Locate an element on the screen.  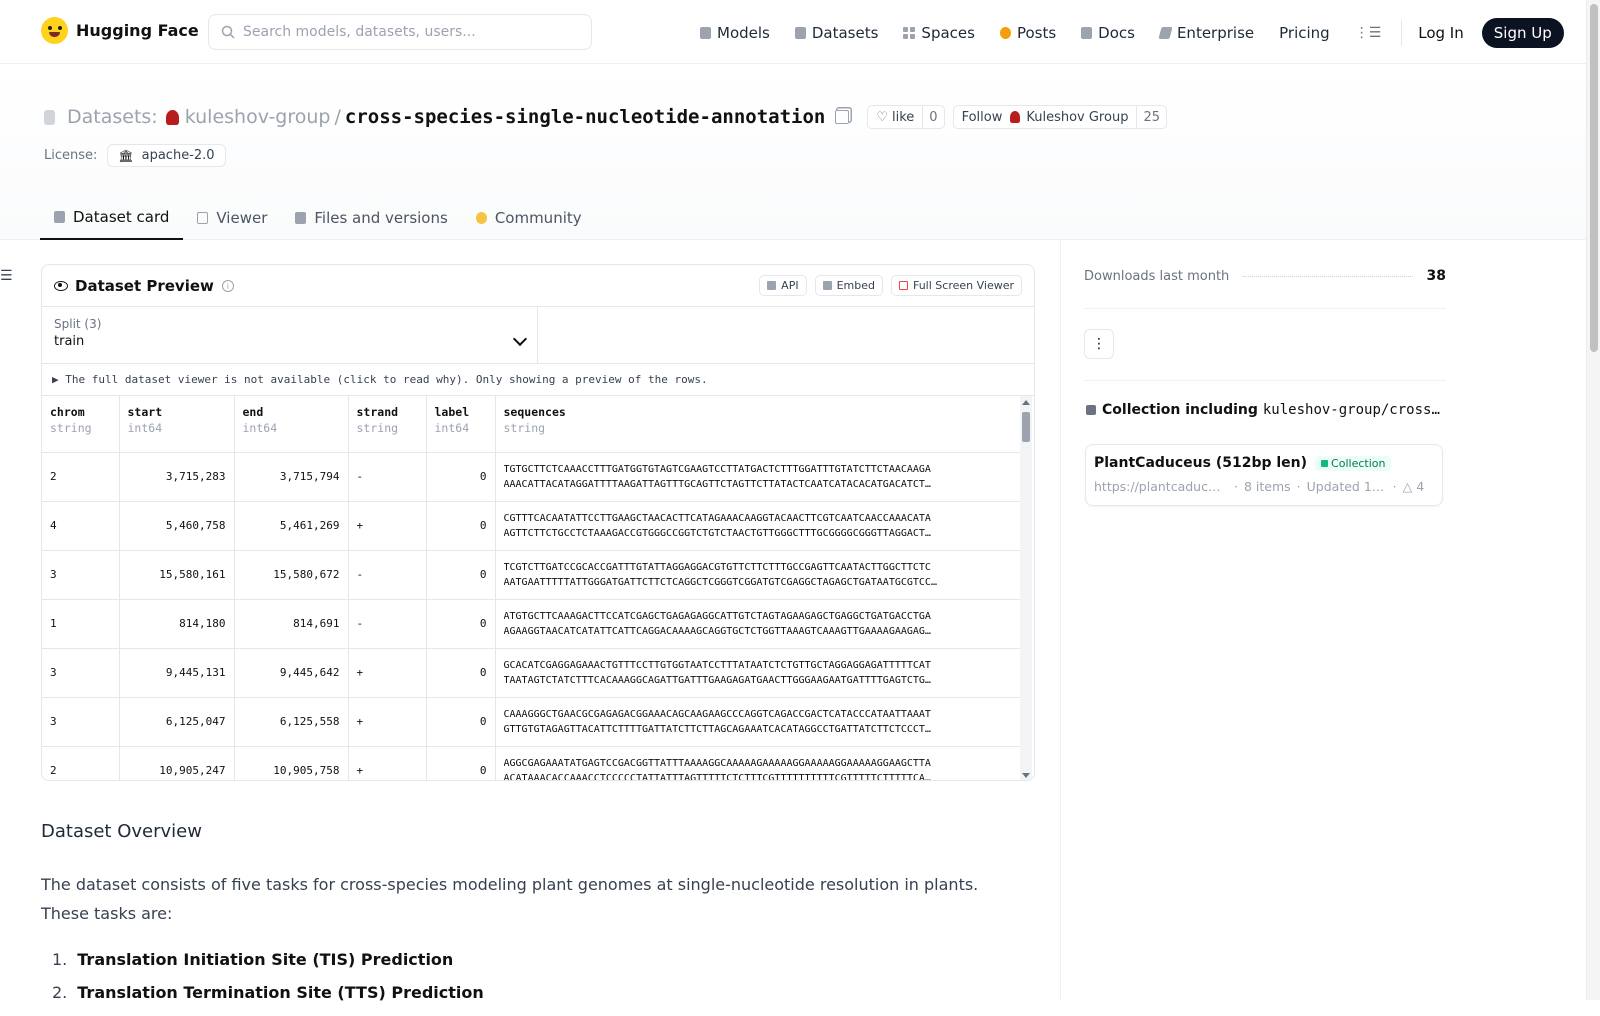
like-count: 0 is located at coordinates (932, 117).